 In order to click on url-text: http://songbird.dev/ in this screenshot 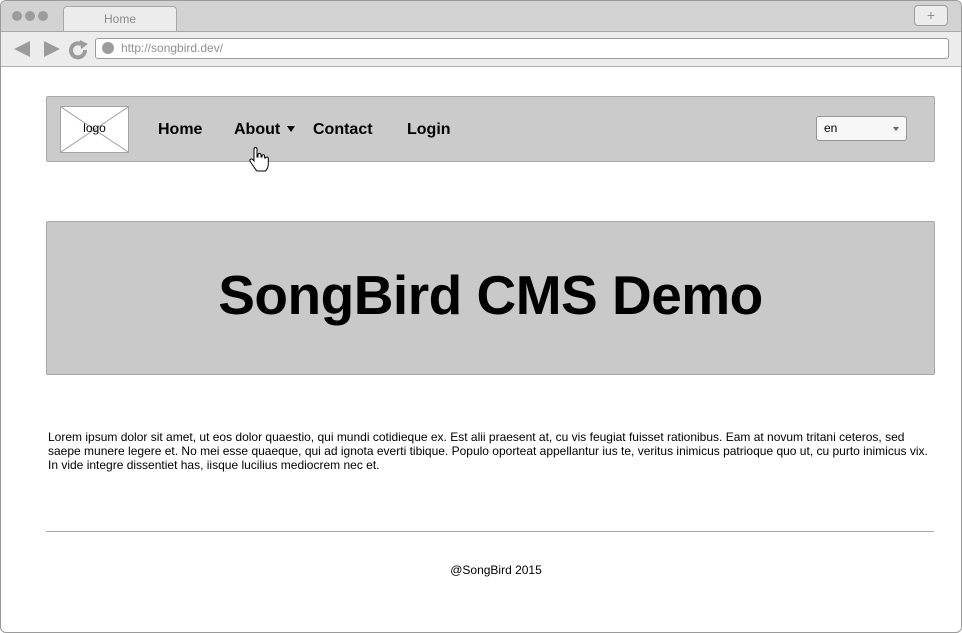, I will do `click(172, 48)`.